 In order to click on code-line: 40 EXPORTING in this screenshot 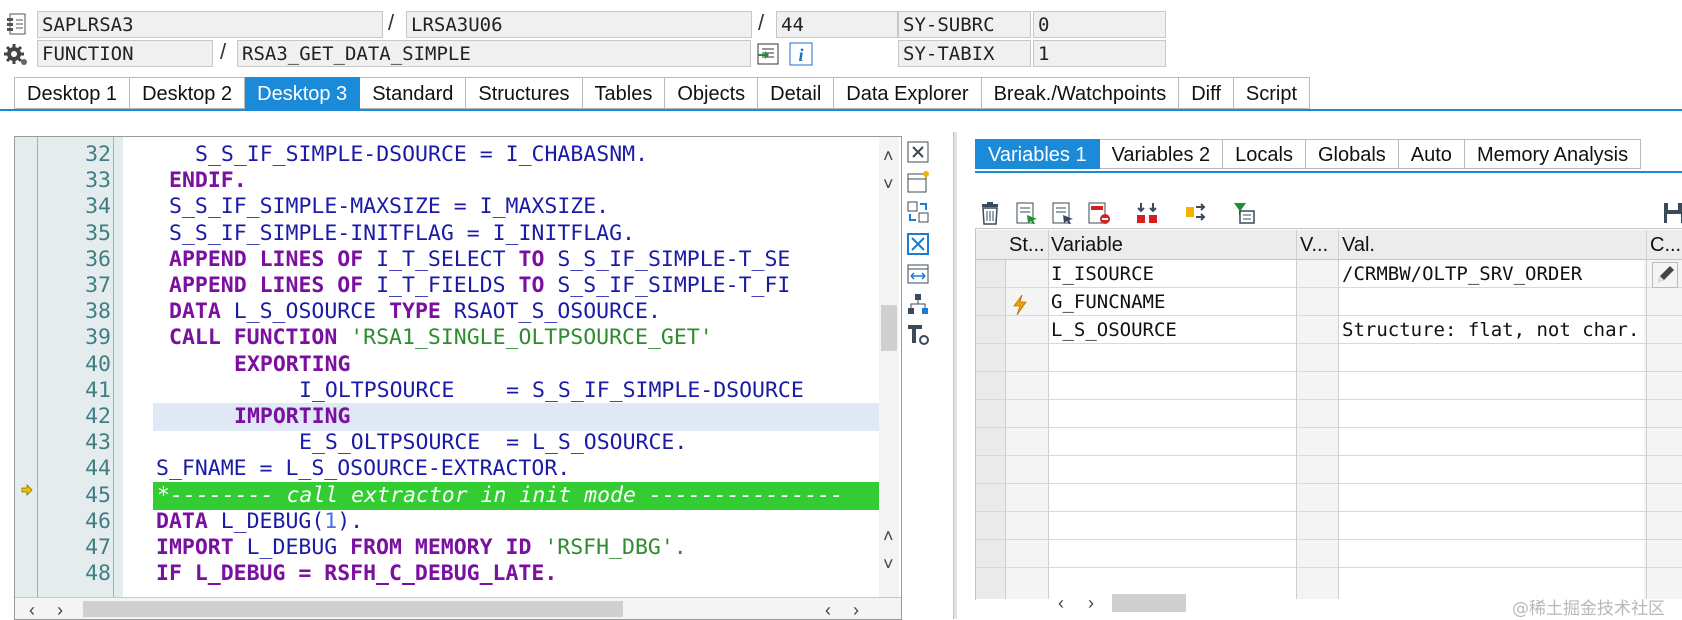, I will do `click(453, 365)`.